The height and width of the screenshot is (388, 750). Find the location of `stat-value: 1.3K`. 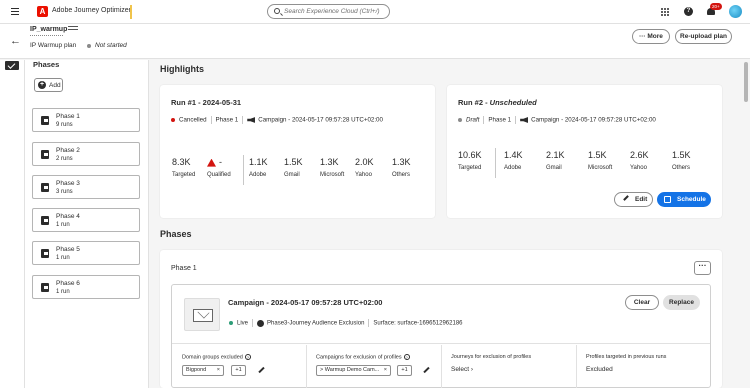

stat-value: 1.3K is located at coordinates (401, 162).